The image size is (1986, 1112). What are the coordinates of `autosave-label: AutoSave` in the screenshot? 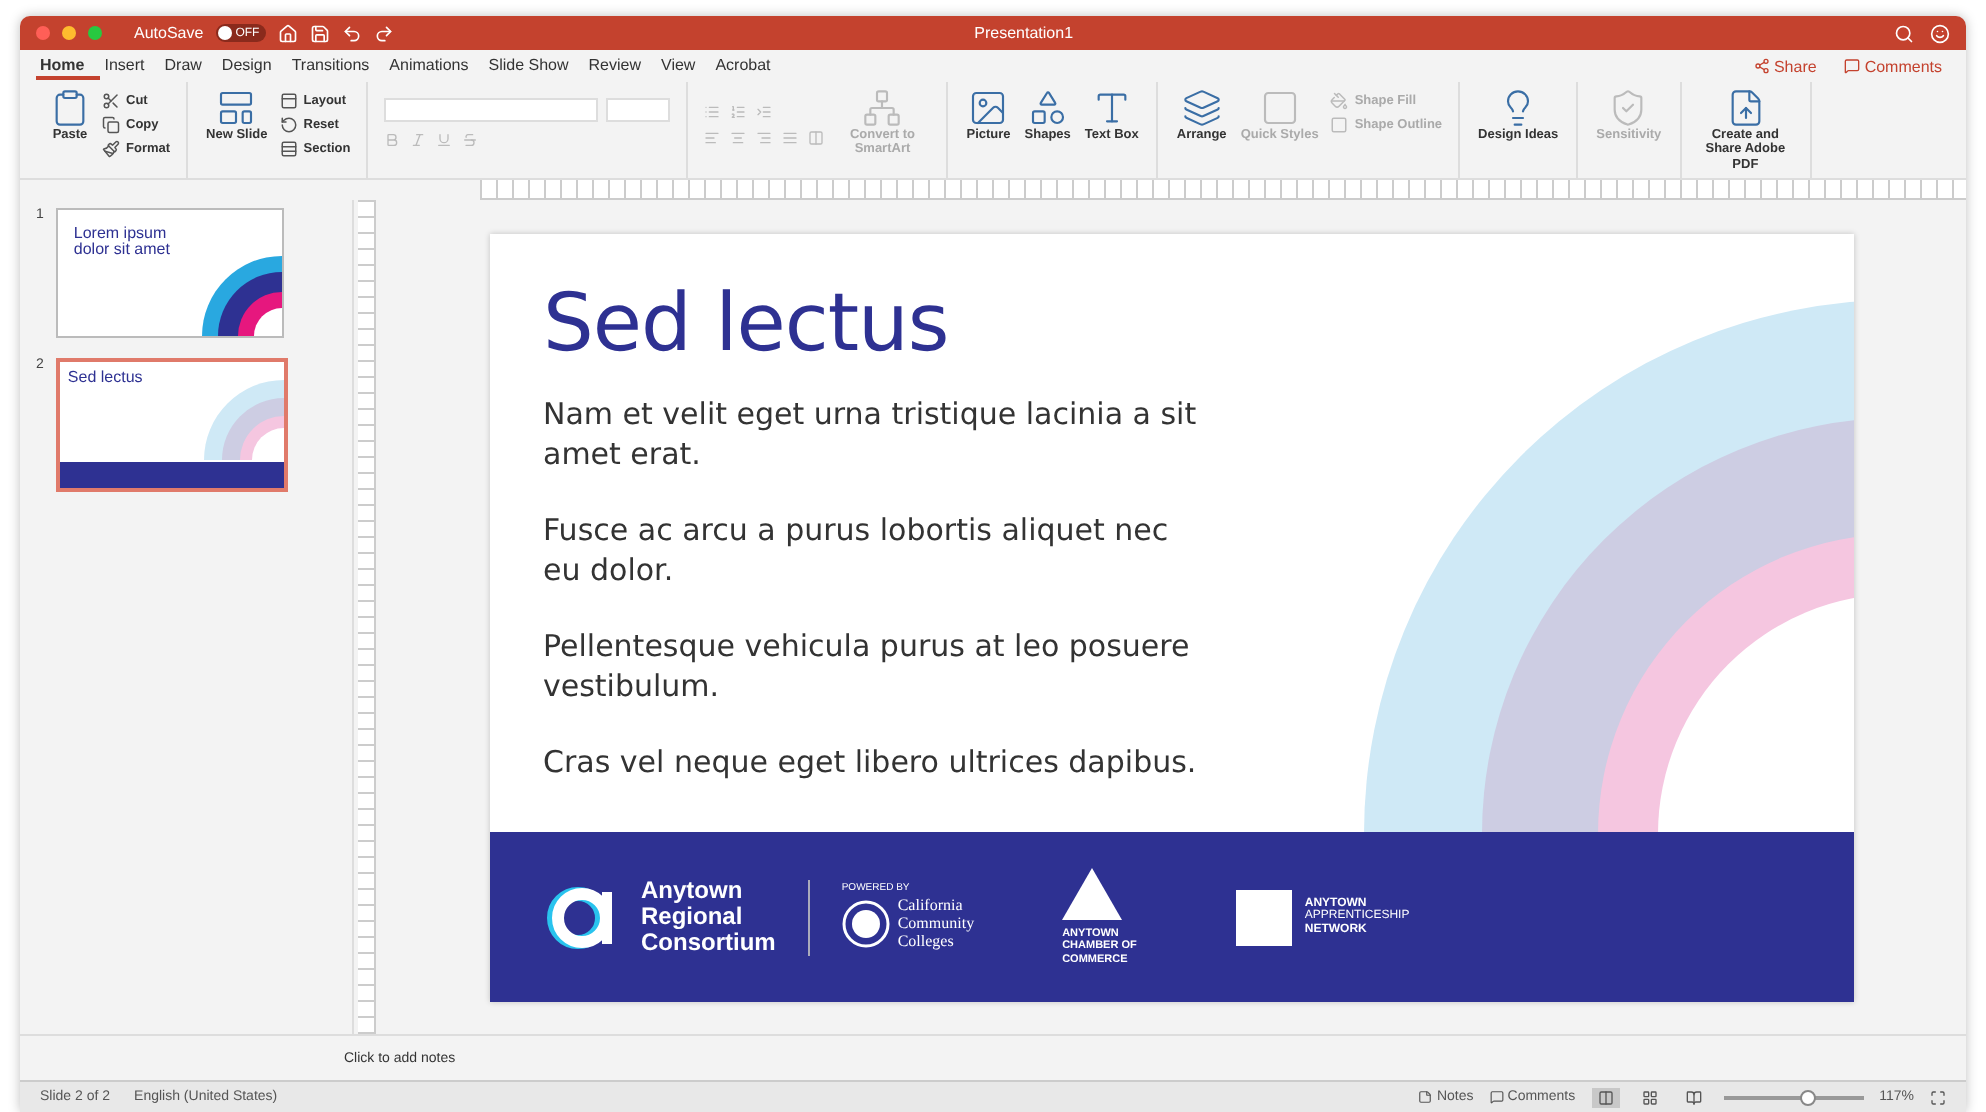 It's located at (169, 33).